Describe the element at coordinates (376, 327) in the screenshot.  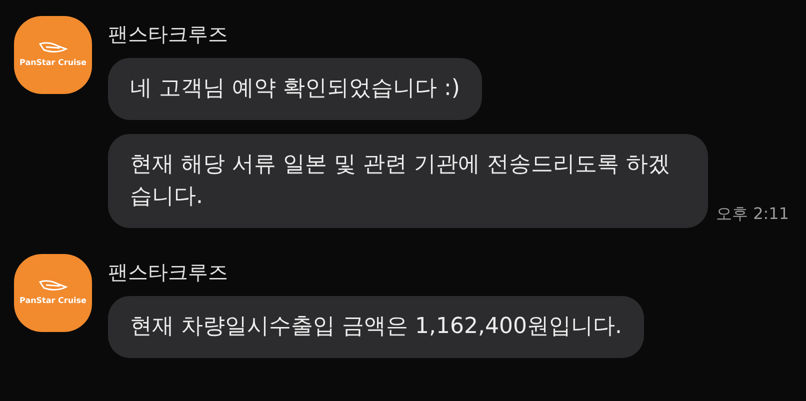
I see `message-bubble: 현재 차량일시수출입 금액은 1,162,400원입니다.` at that location.